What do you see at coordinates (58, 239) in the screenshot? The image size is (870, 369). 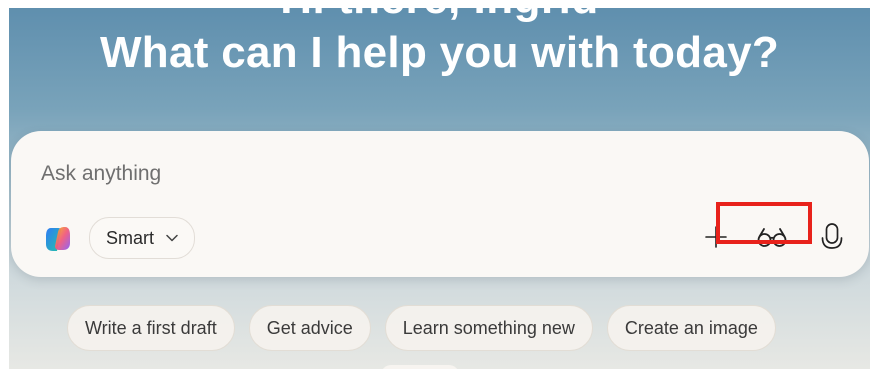 I see `copilot-logo` at bounding box center [58, 239].